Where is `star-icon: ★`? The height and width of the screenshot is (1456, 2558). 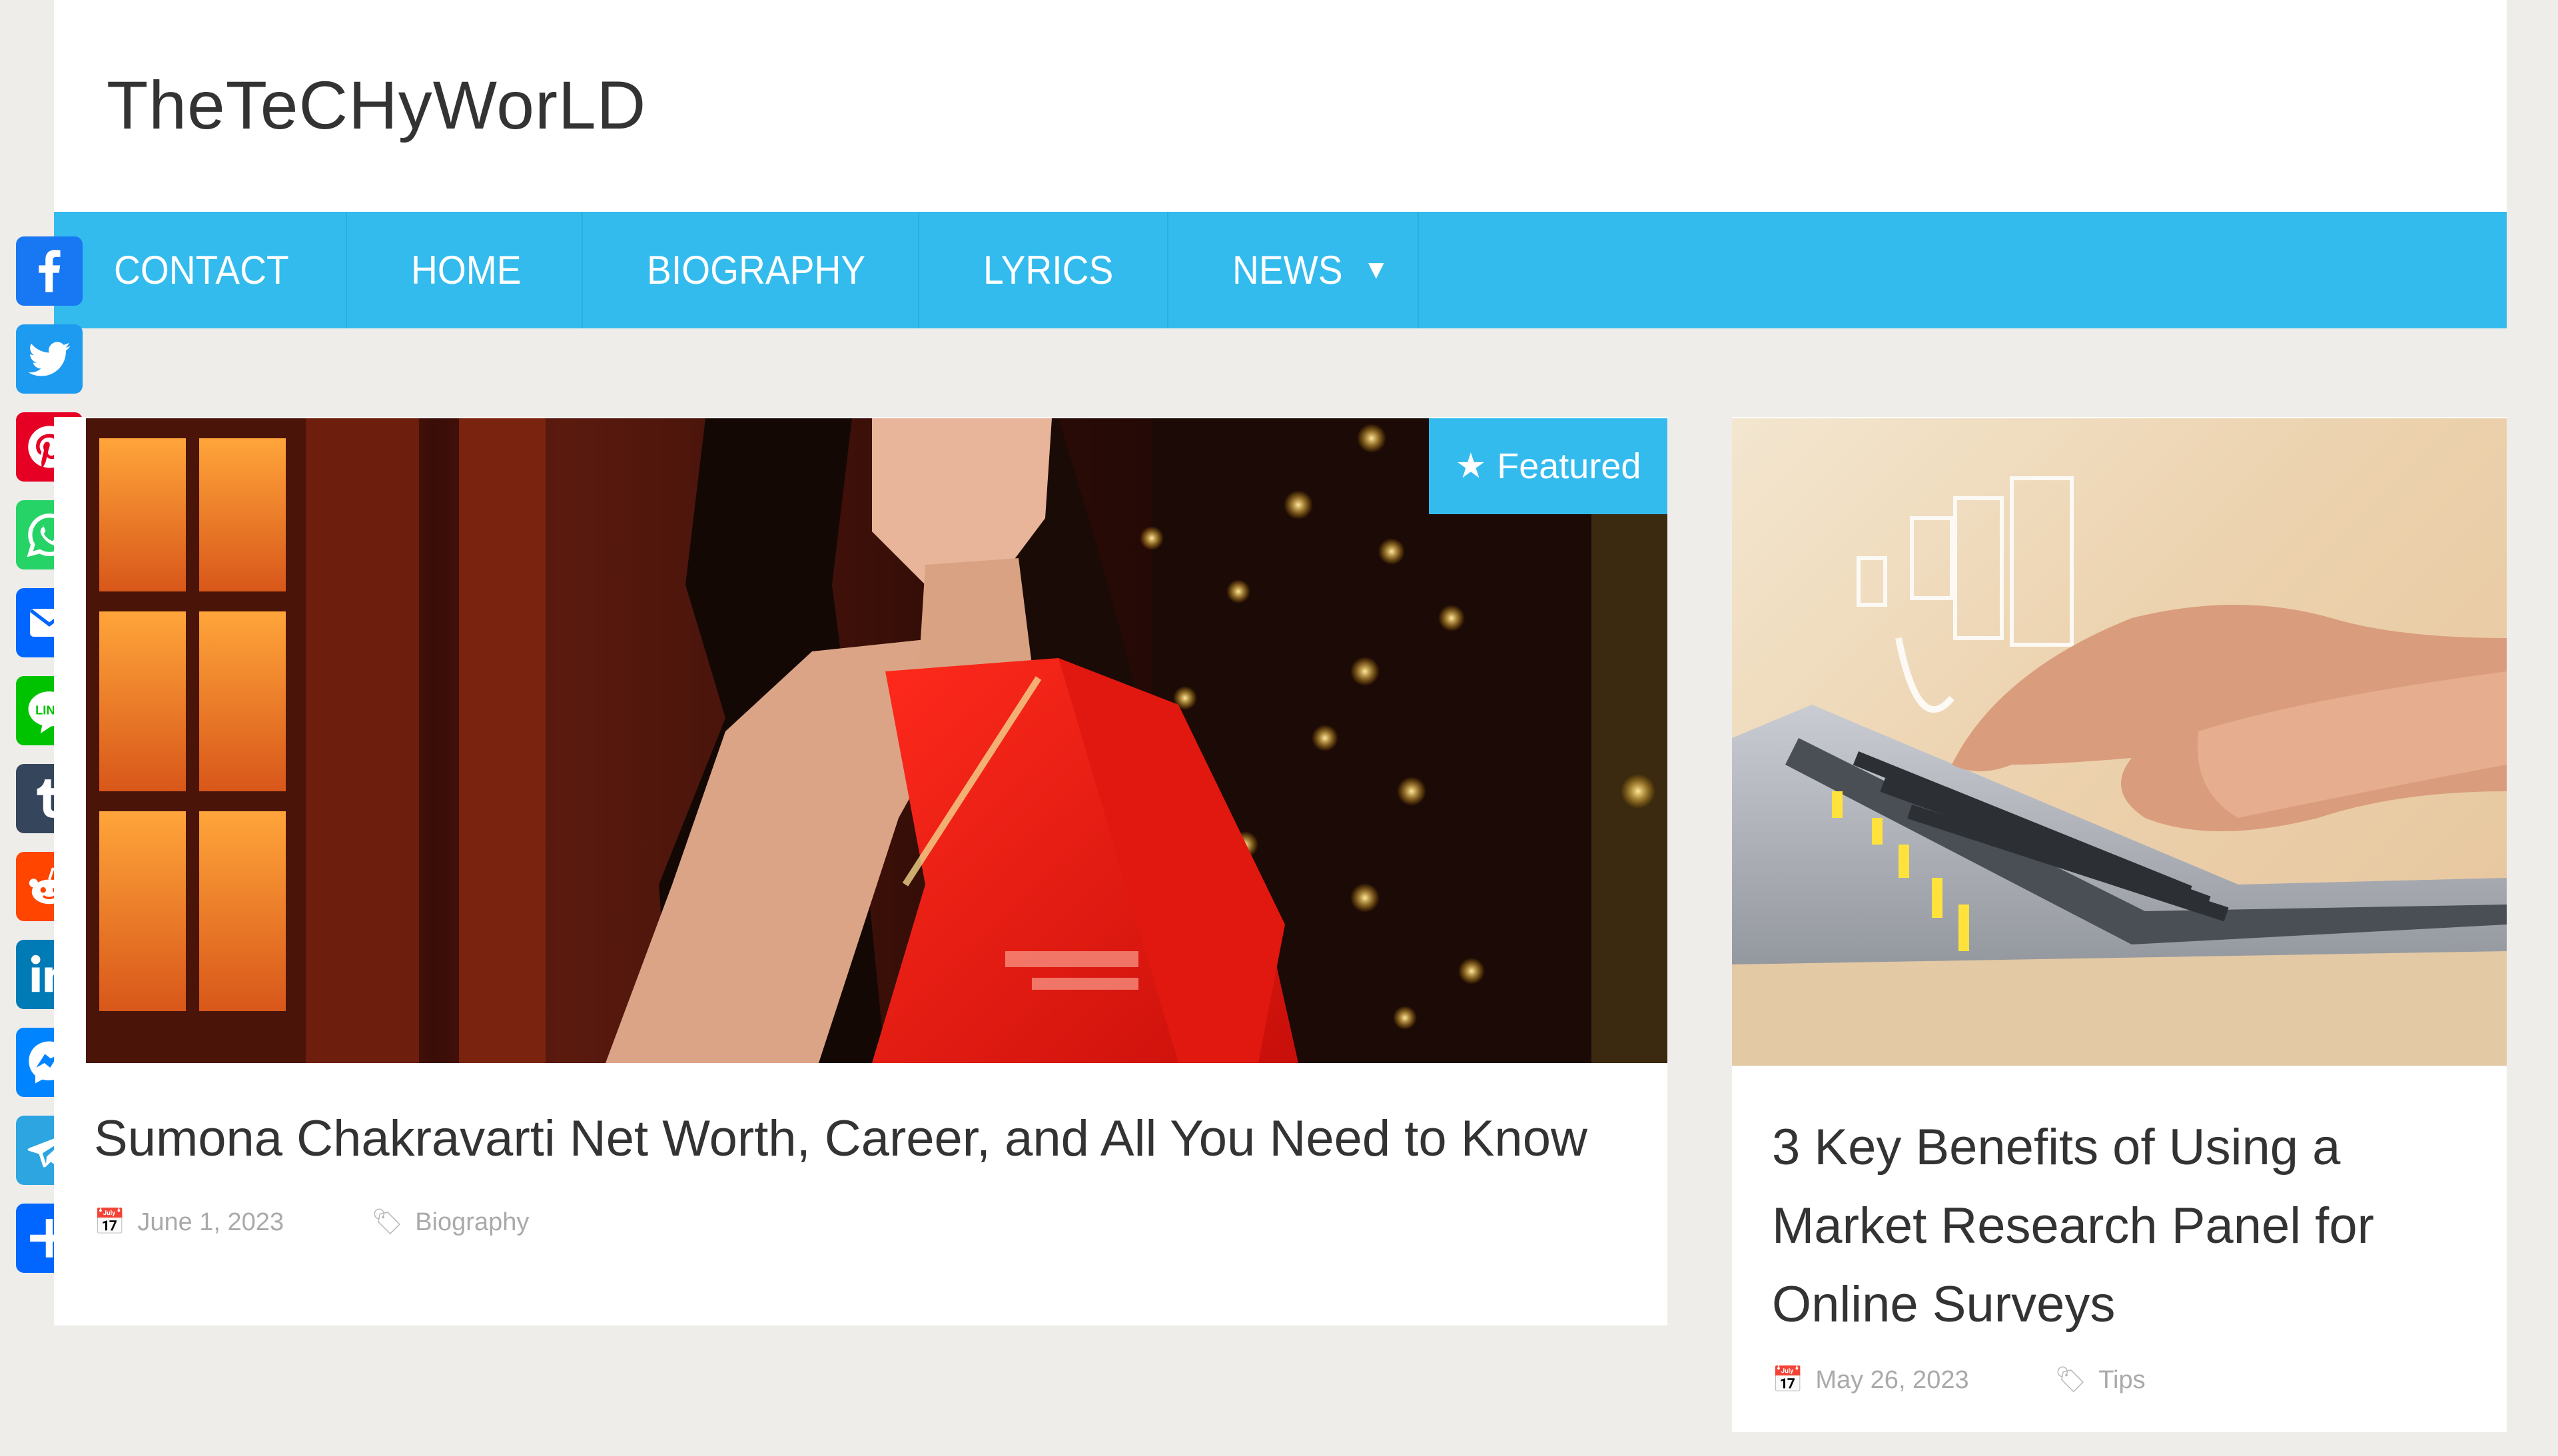
star-icon: ★ is located at coordinates (1471, 466).